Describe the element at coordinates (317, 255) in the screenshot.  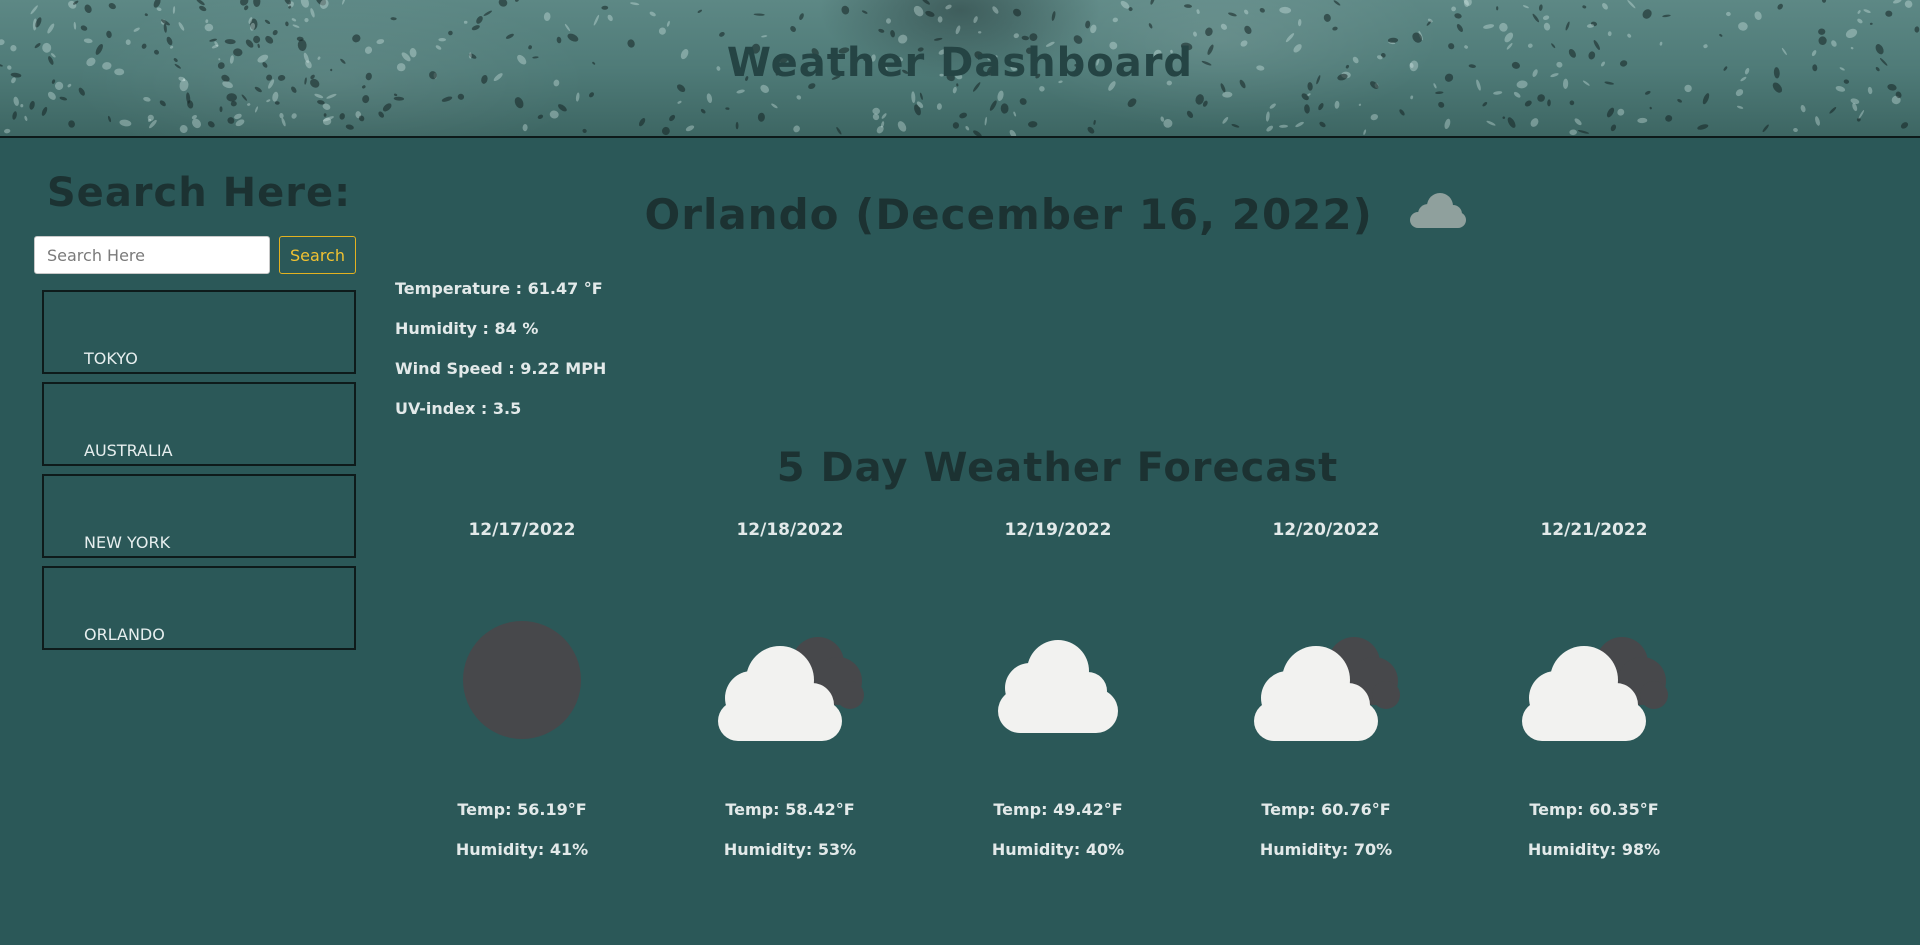
I see `search-button: Search` at that location.